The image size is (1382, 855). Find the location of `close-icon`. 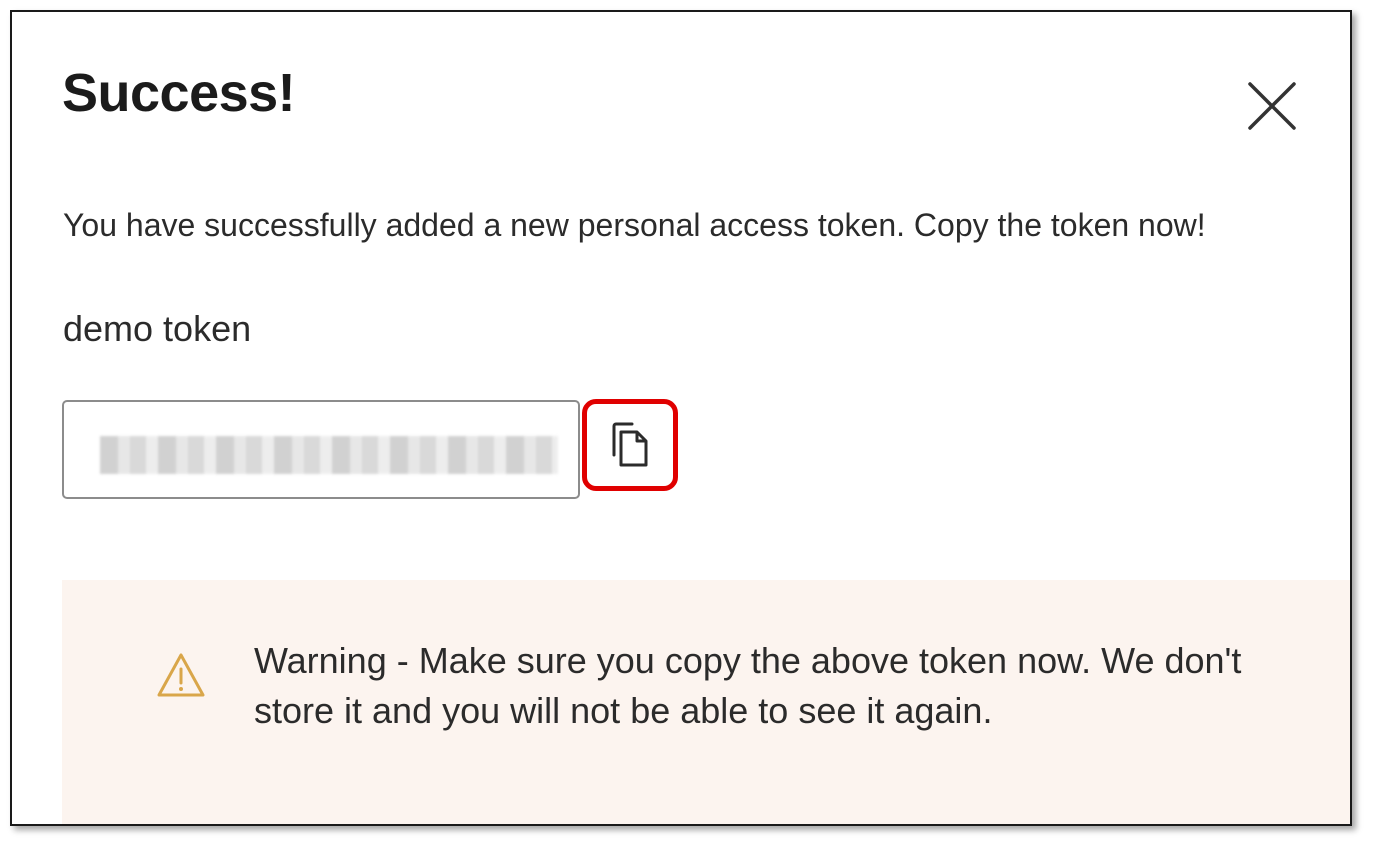

close-icon is located at coordinates (1272, 106).